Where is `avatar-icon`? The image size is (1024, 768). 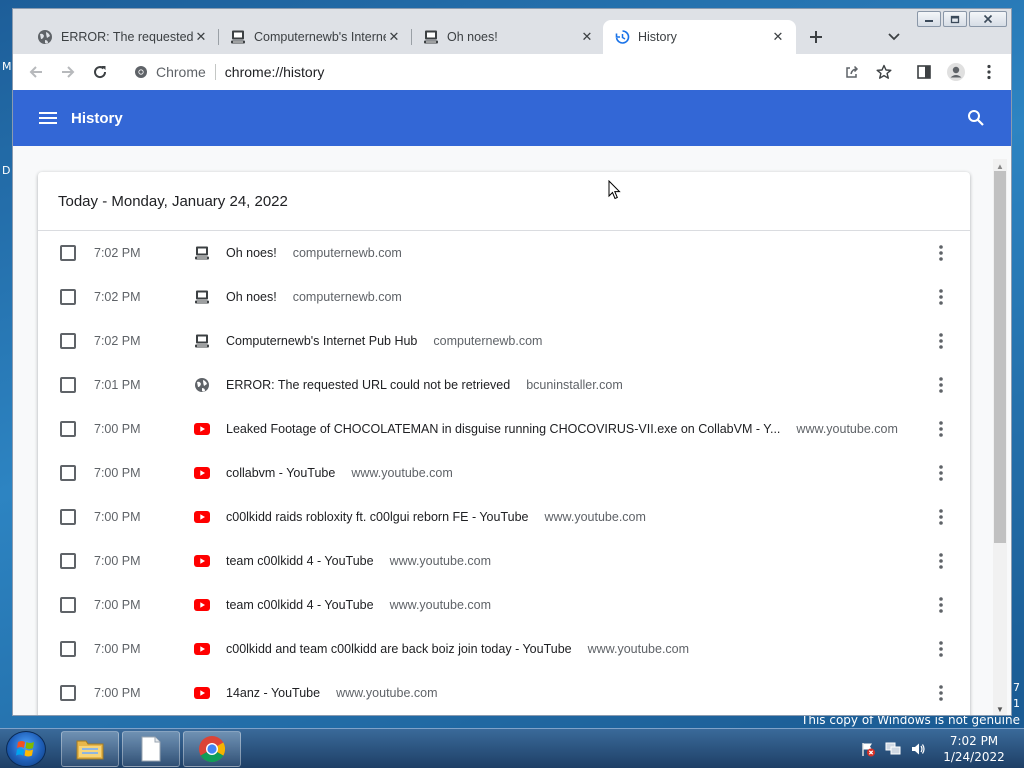 avatar-icon is located at coordinates (956, 72).